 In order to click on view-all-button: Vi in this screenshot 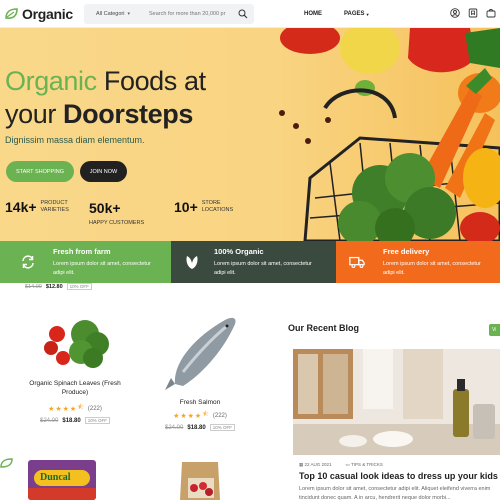, I will do `click(494, 330)`.